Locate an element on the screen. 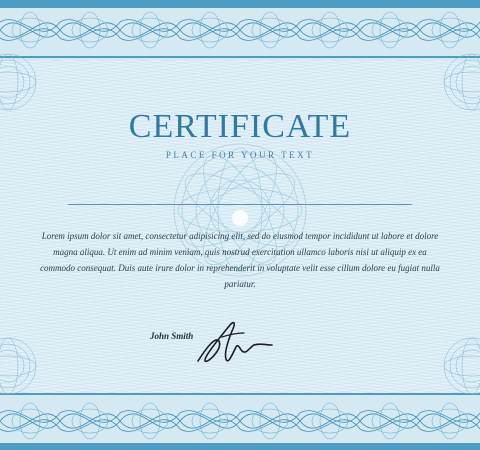  corner-rosette-top-right-icon is located at coordinates (461, 82).